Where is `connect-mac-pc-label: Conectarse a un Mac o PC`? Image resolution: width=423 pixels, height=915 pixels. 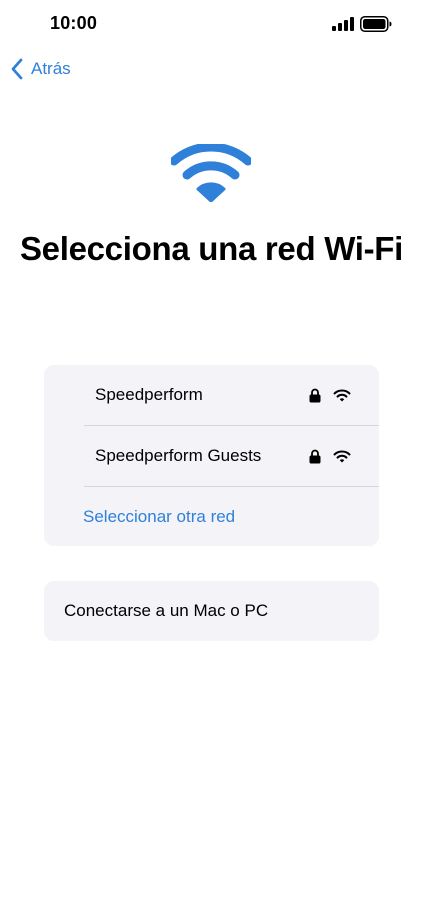
connect-mac-pc-label: Conectarse a un Mac o PC is located at coordinates (166, 610).